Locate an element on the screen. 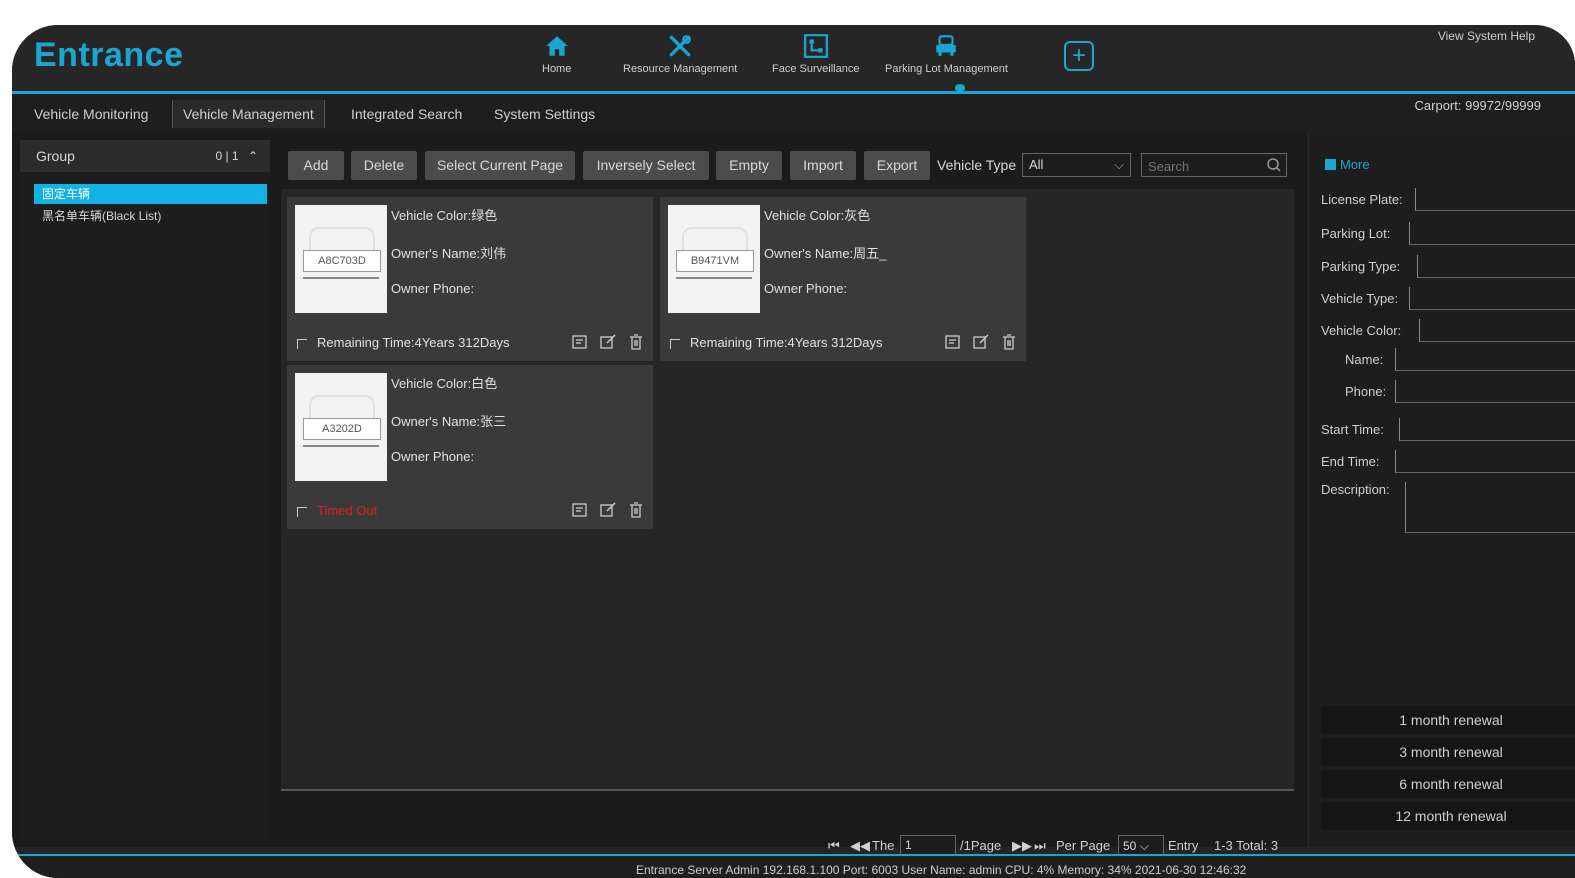 The image size is (1575, 878). vehicle-type-select: All ⌵ is located at coordinates (1076, 165).